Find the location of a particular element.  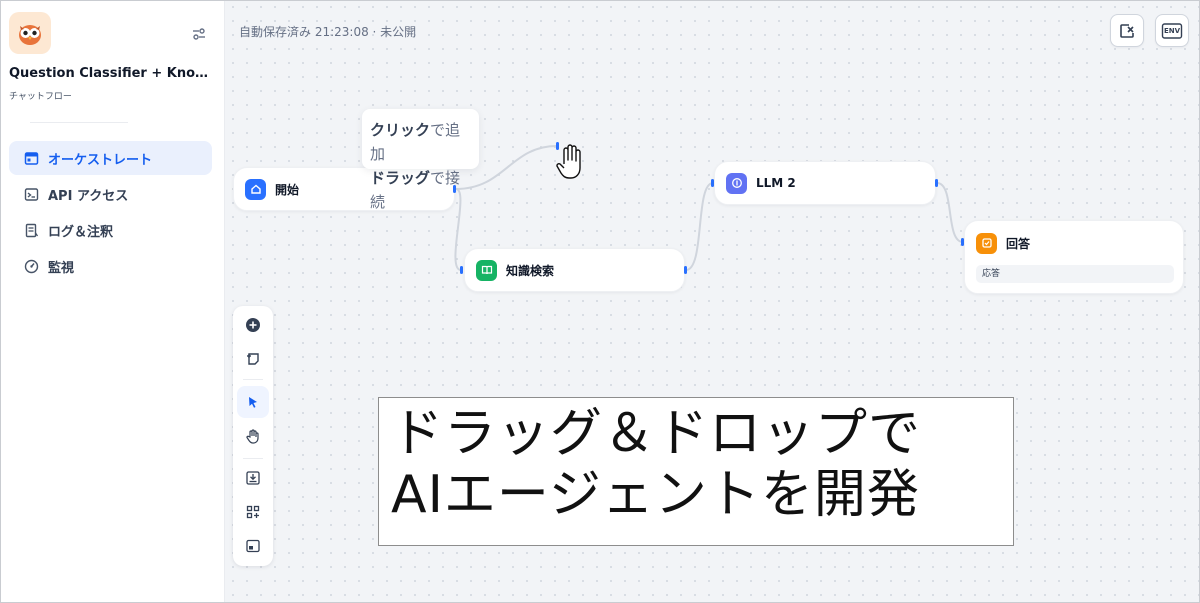

canvas-toolbar is located at coordinates (253, 436).